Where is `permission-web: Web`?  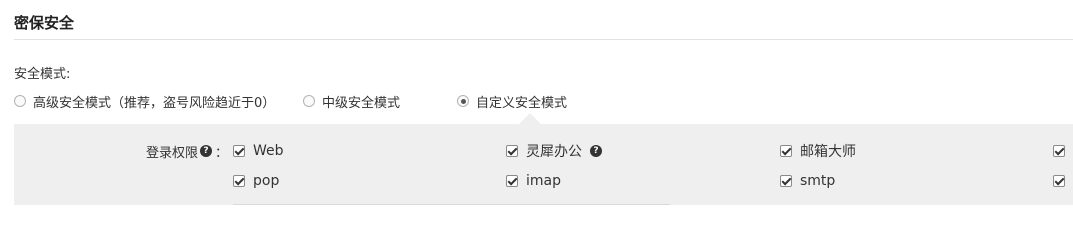 permission-web: Web is located at coordinates (258, 151).